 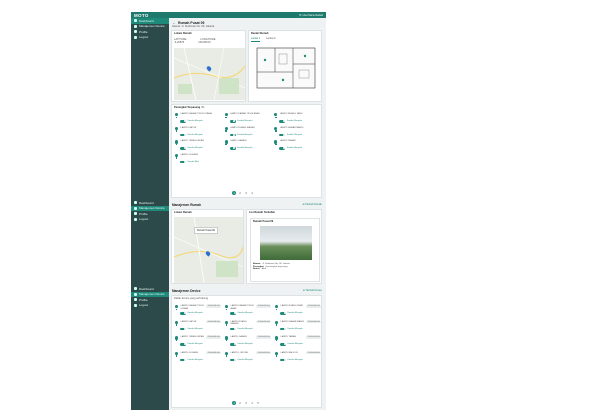 What do you see at coordinates (191, 298) in the screenshot?
I see `device-list-subtitle: Daftar device yang terhubung` at bounding box center [191, 298].